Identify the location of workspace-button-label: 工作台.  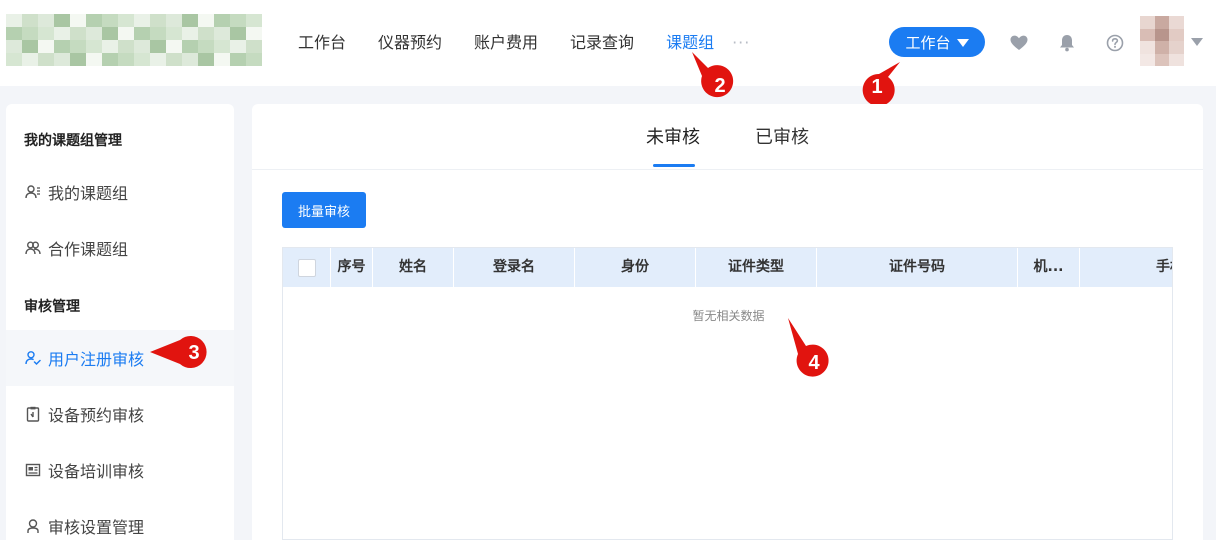
(928, 42).